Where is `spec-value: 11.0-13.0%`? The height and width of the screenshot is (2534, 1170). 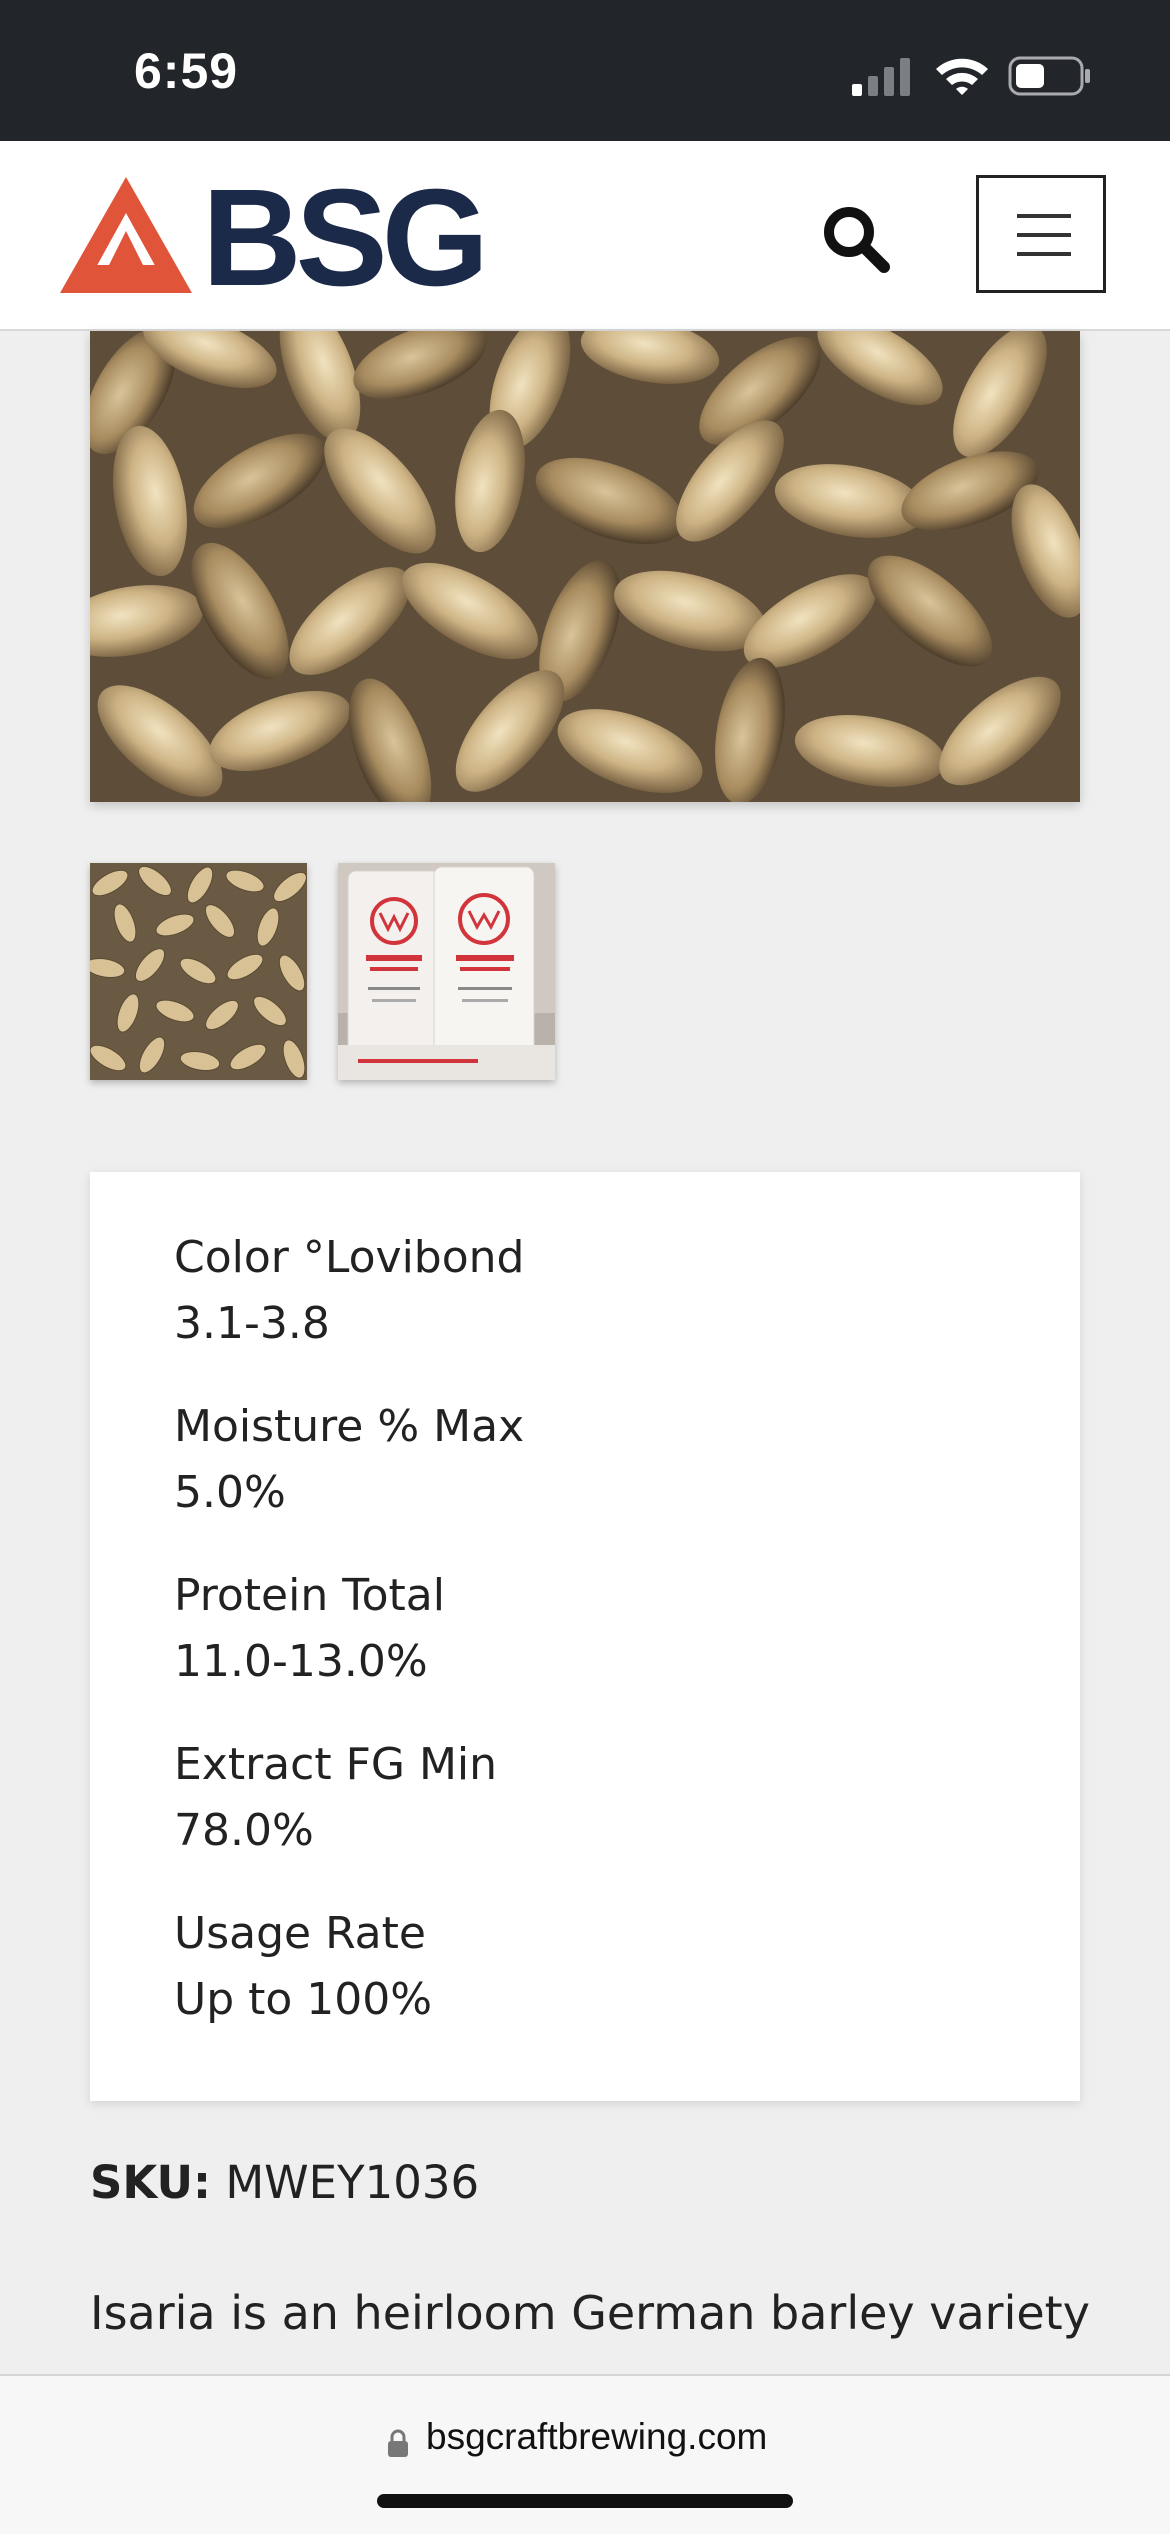 spec-value: 11.0-13.0% is located at coordinates (301, 1661).